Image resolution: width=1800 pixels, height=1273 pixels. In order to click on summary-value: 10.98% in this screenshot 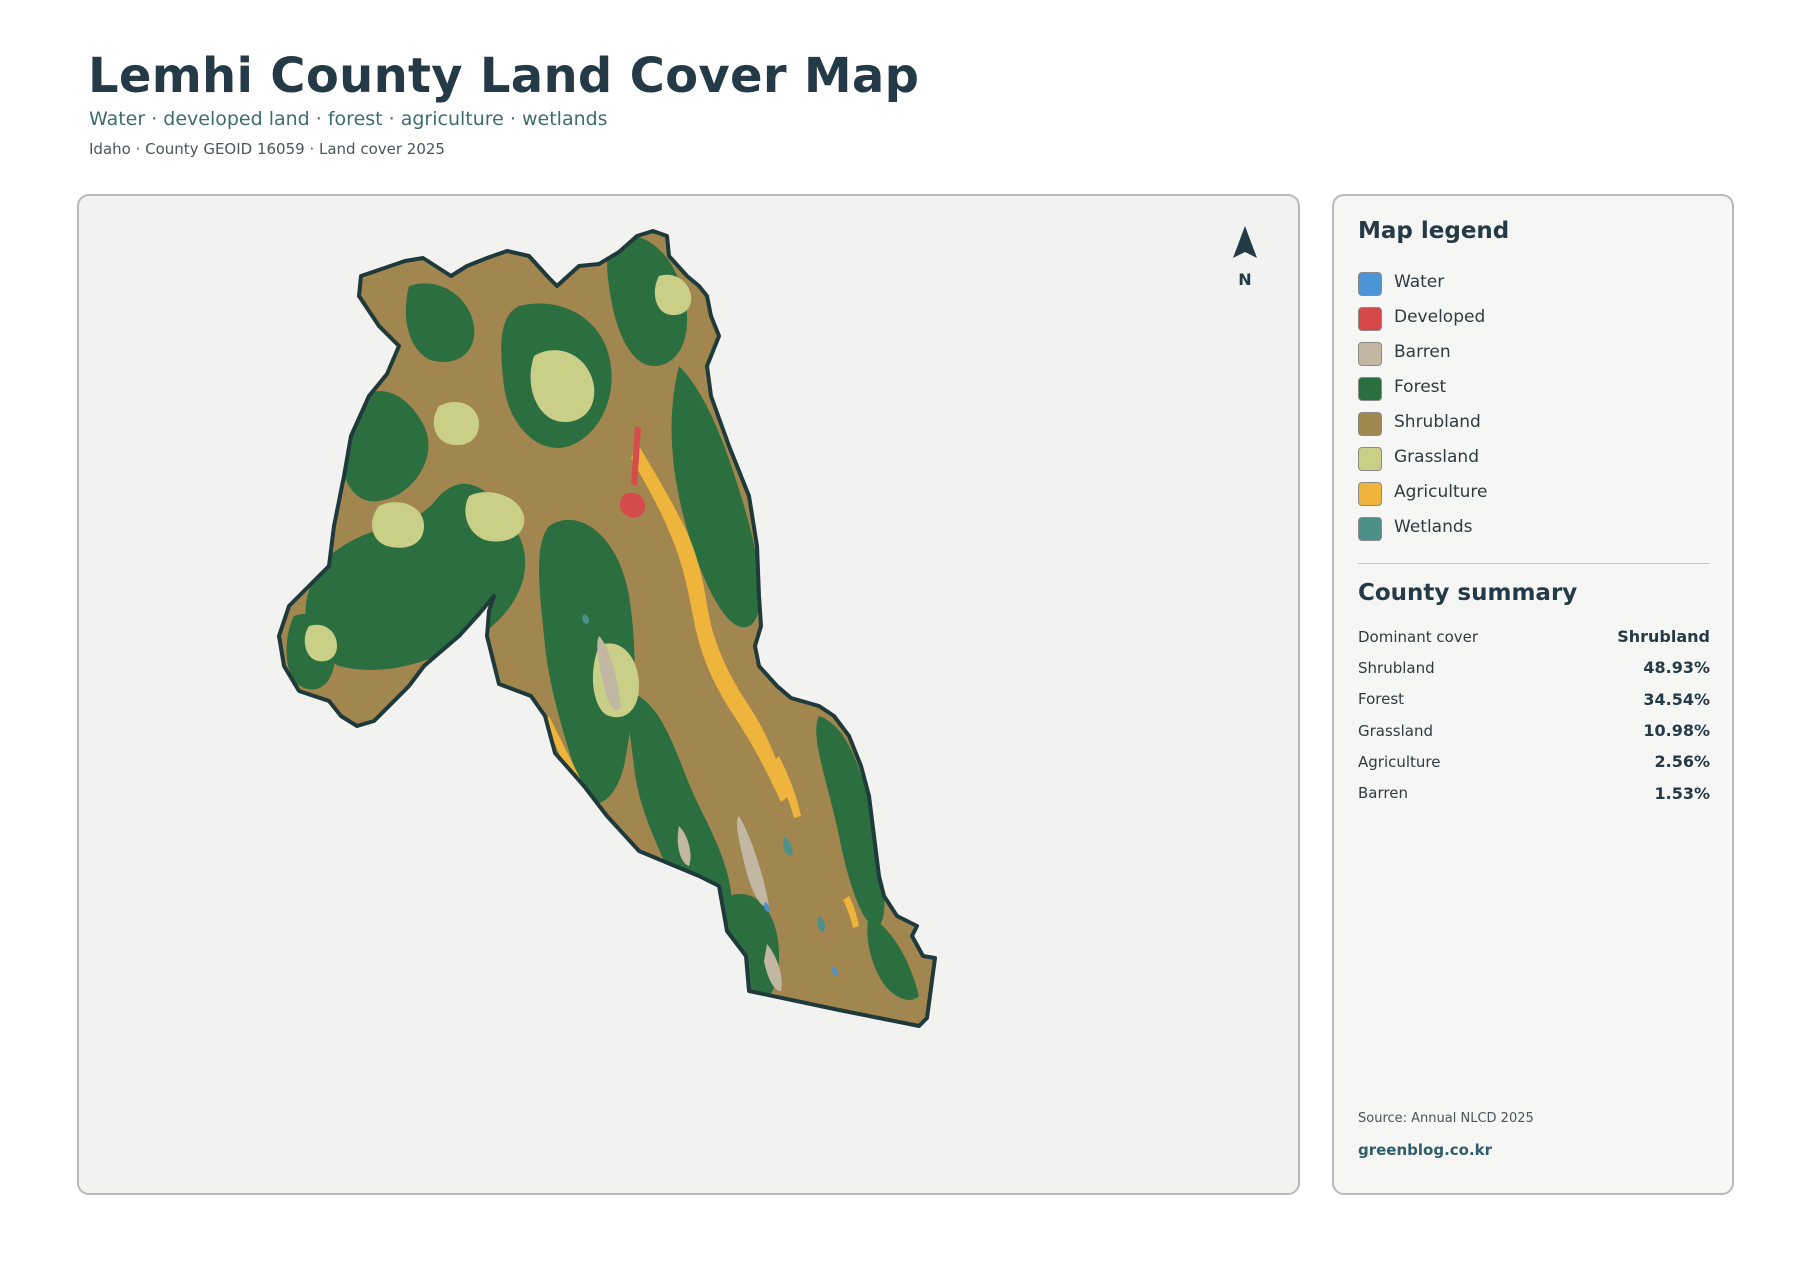, I will do `click(1676, 731)`.